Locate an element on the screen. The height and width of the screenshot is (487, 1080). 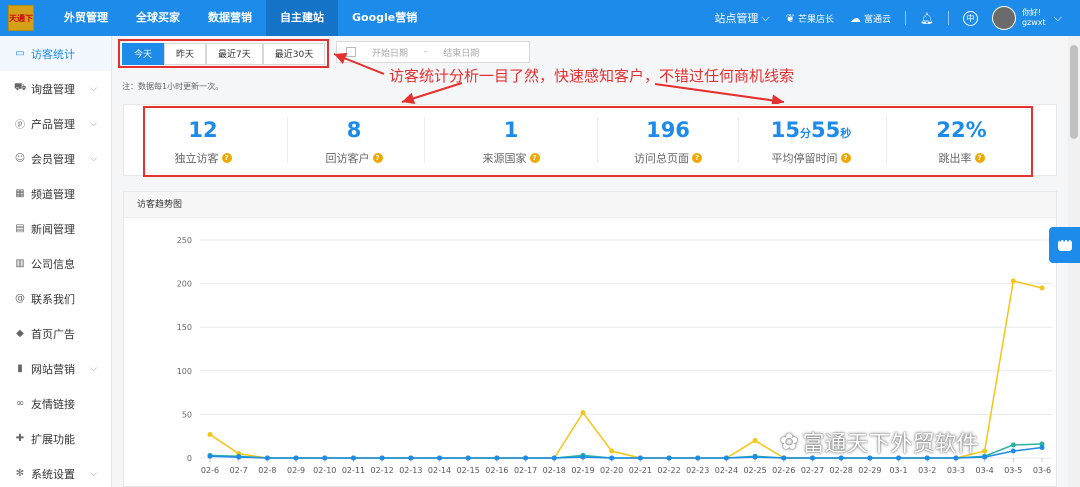
chart-icon: ▮ is located at coordinates (20, 368).